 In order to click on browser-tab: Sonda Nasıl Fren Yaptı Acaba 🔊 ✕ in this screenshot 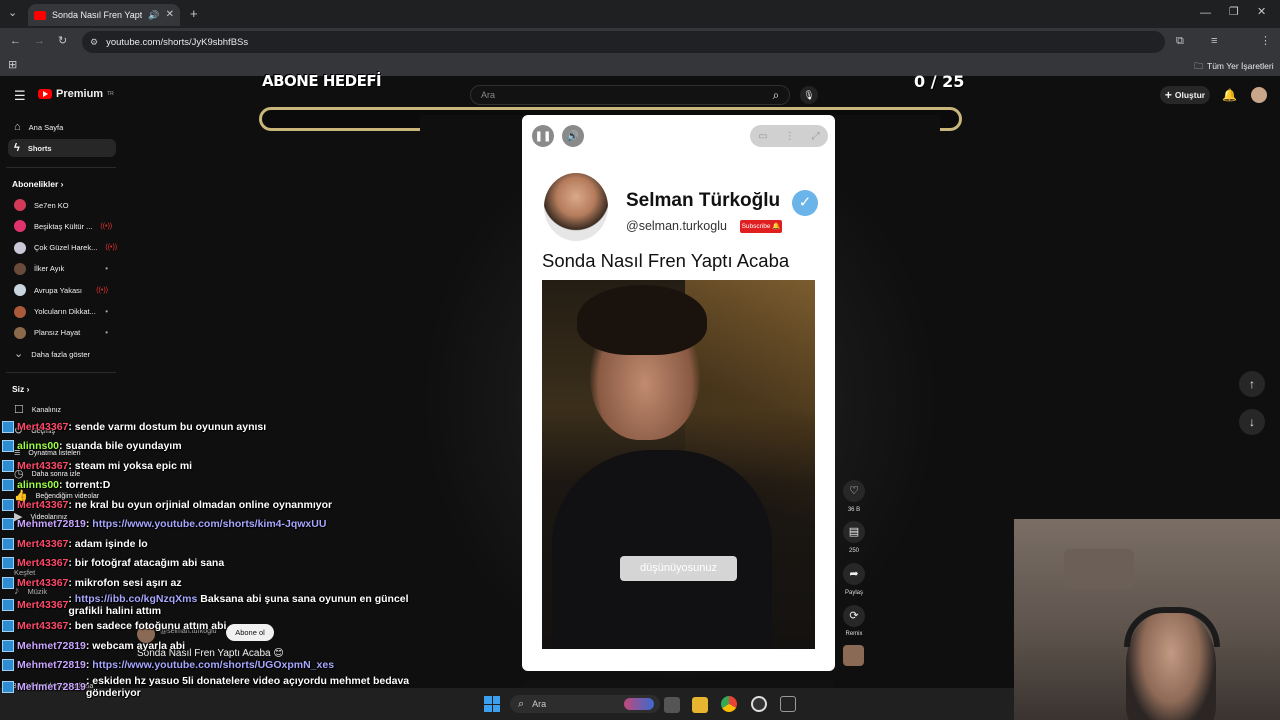, I will do `click(104, 15)`.